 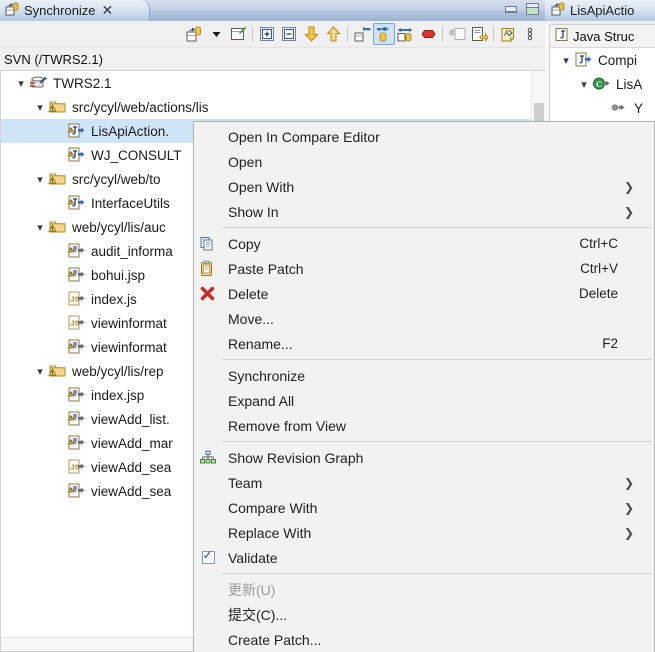 I want to click on class-icon-wrap: C, so click(x=602, y=84).